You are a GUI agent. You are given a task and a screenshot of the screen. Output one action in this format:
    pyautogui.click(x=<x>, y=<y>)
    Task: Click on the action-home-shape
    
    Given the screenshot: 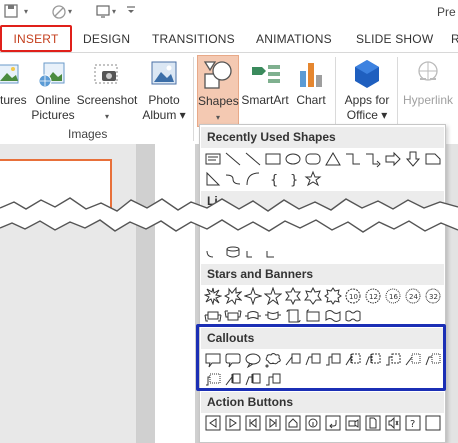 What is the action you would take?
    pyautogui.click(x=293, y=423)
    